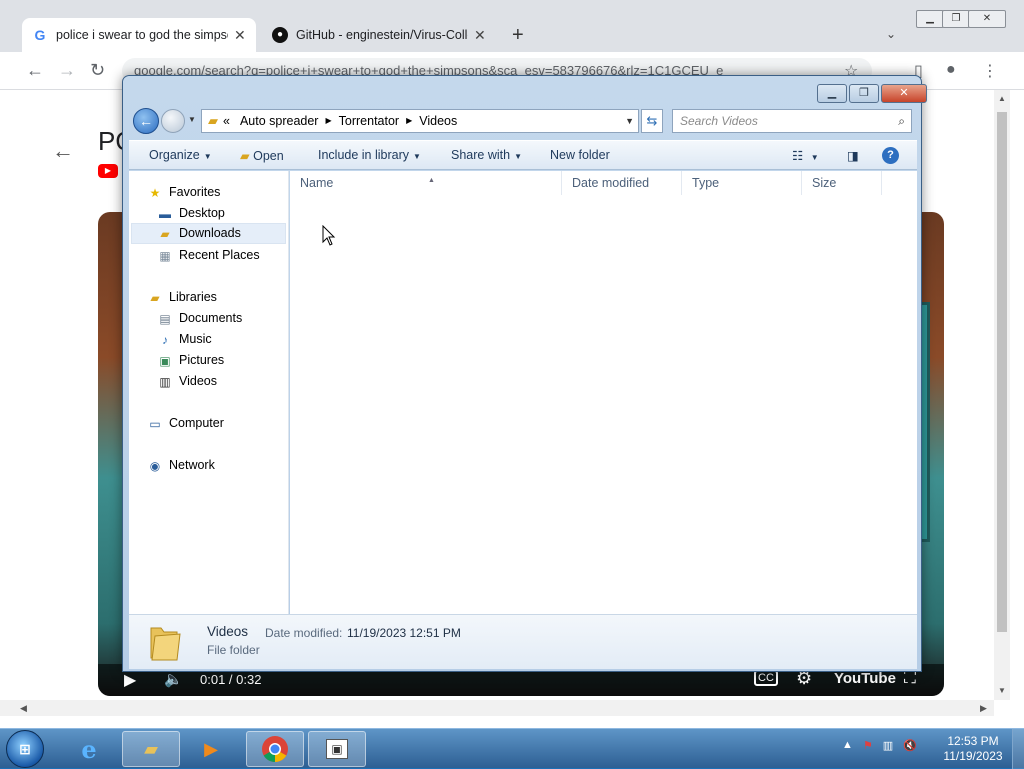 Image resolution: width=1024 pixels, height=769 pixels. I want to click on column-header-name: Name ▲, so click(426, 183).